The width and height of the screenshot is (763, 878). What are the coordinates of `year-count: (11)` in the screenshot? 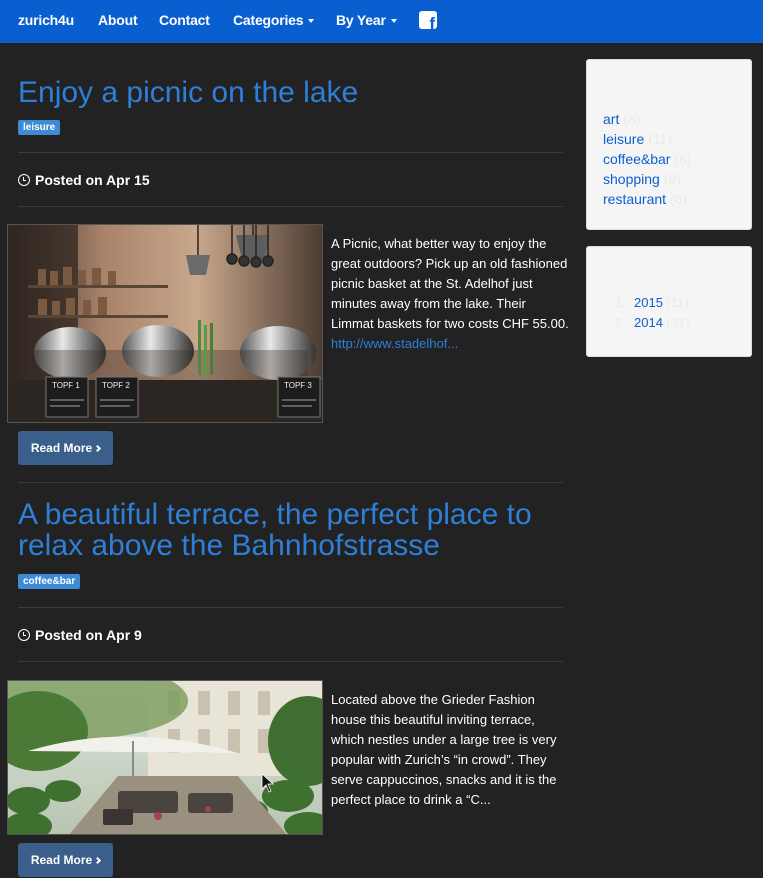 It's located at (677, 302).